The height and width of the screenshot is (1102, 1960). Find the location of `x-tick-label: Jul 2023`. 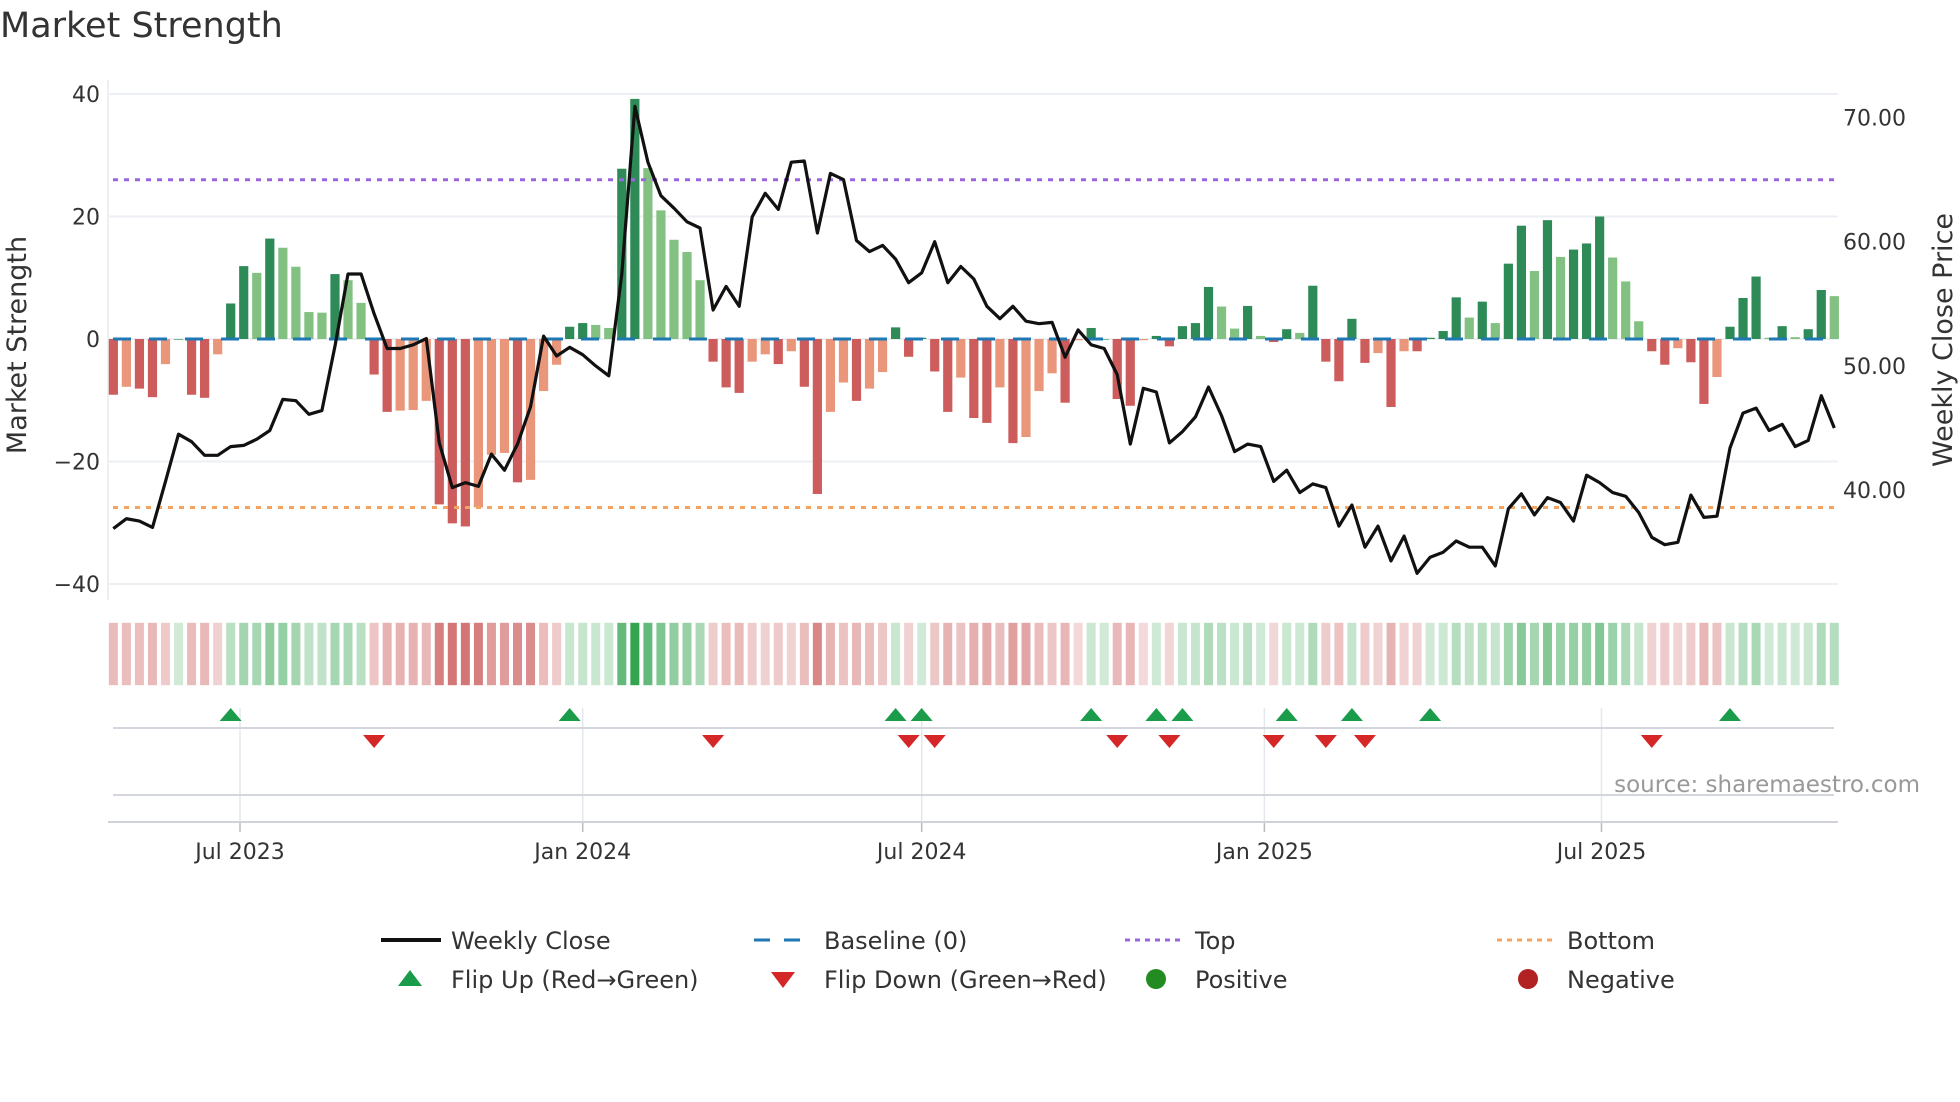

x-tick-label: Jul 2023 is located at coordinates (239, 852).